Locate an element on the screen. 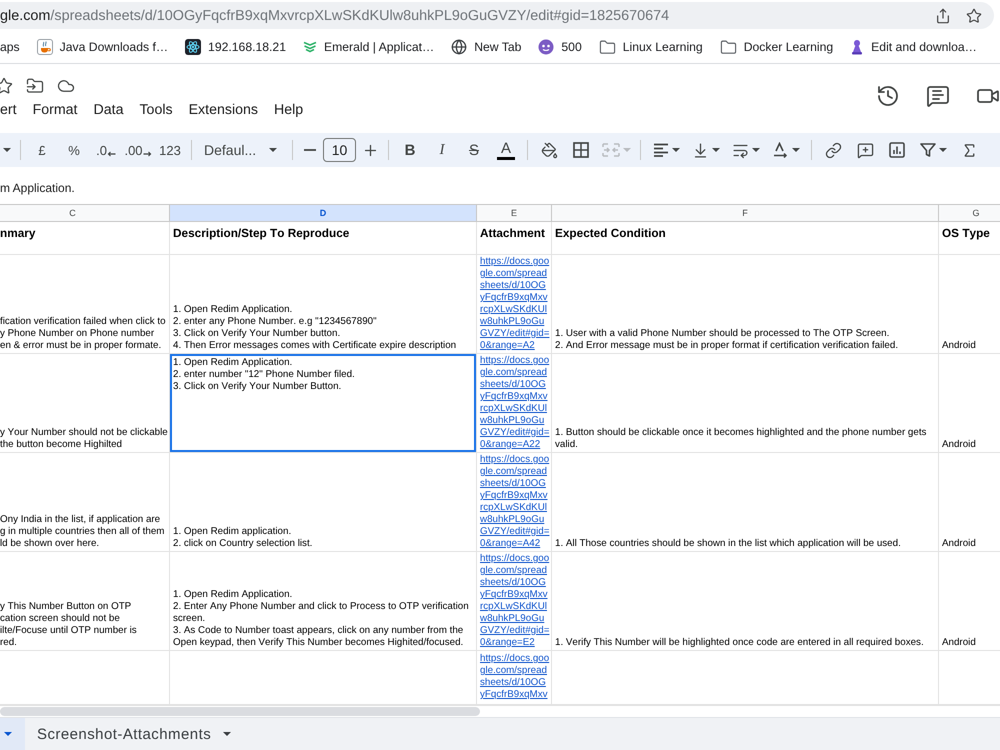 The height and width of the screenshot is (750, 1000). menu-item: ert is located at coordinates (12, 110).